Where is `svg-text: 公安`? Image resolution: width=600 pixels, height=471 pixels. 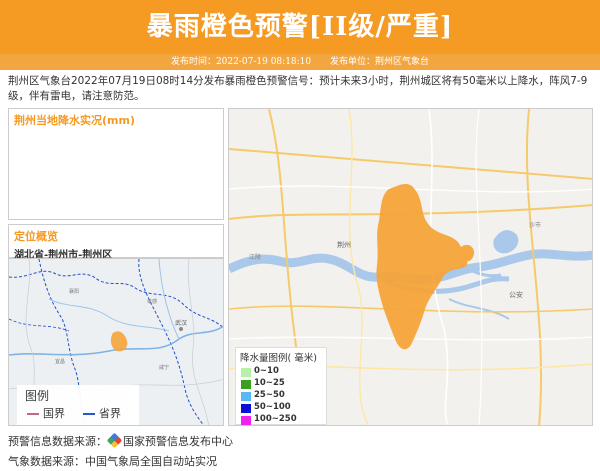
svg-text: 公安 is located at coordinates (516, 294).